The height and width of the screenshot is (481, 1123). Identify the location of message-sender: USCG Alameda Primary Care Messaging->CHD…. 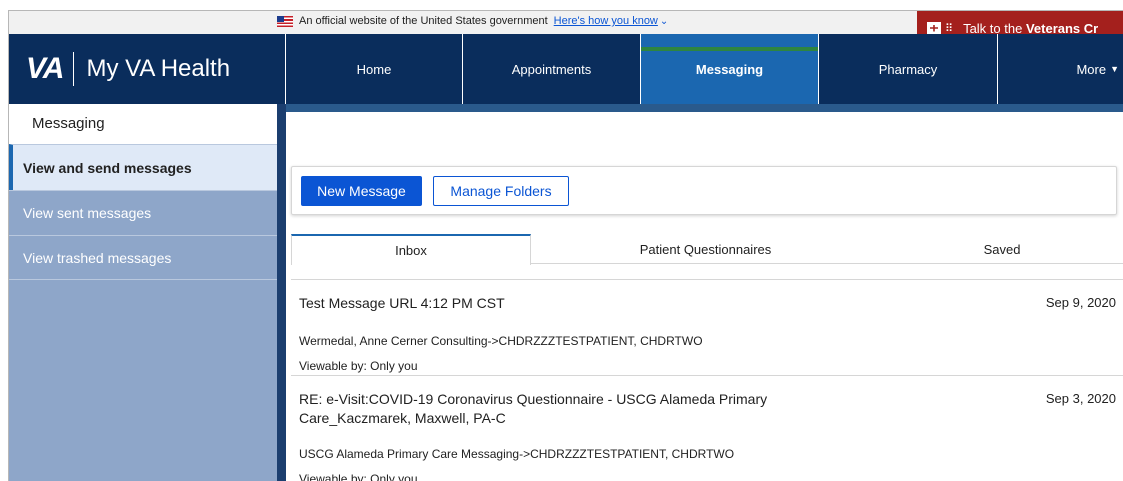
(517, 454).